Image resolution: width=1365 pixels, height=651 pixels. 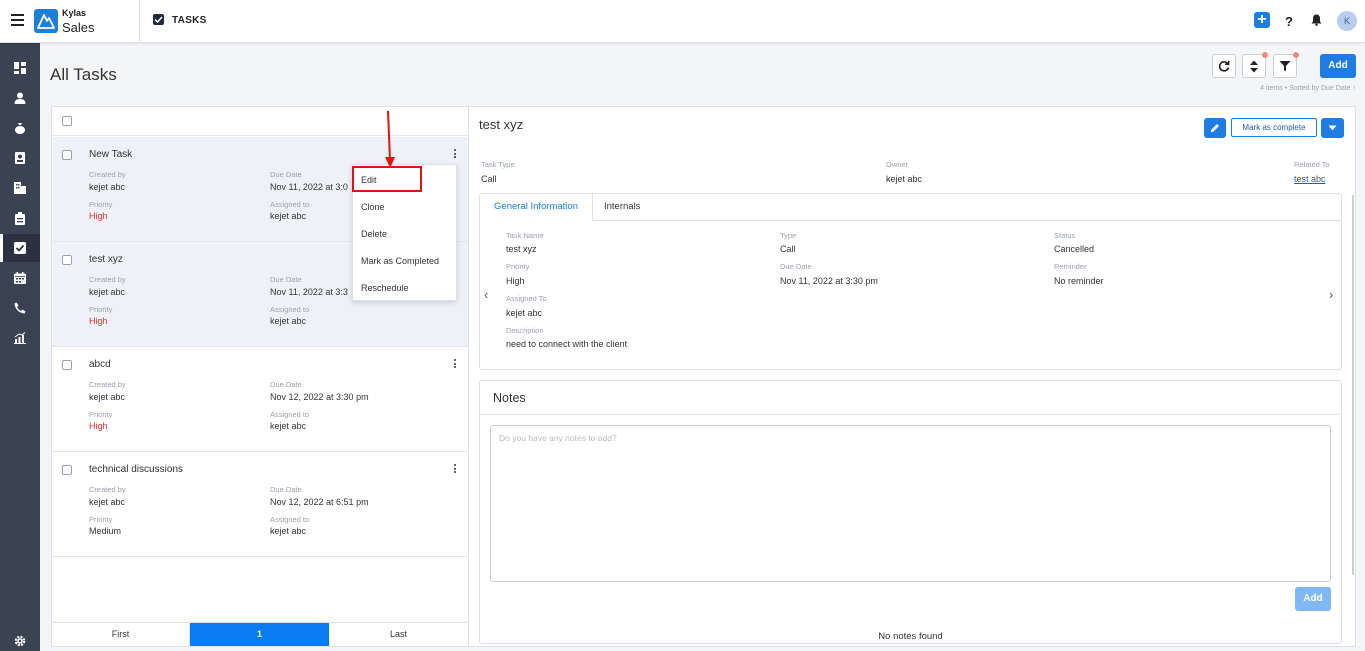 What do you see at coordinates (106, 259) in the screenshot?
I see `task-title: test xyz` at bounding box center [106, 259].